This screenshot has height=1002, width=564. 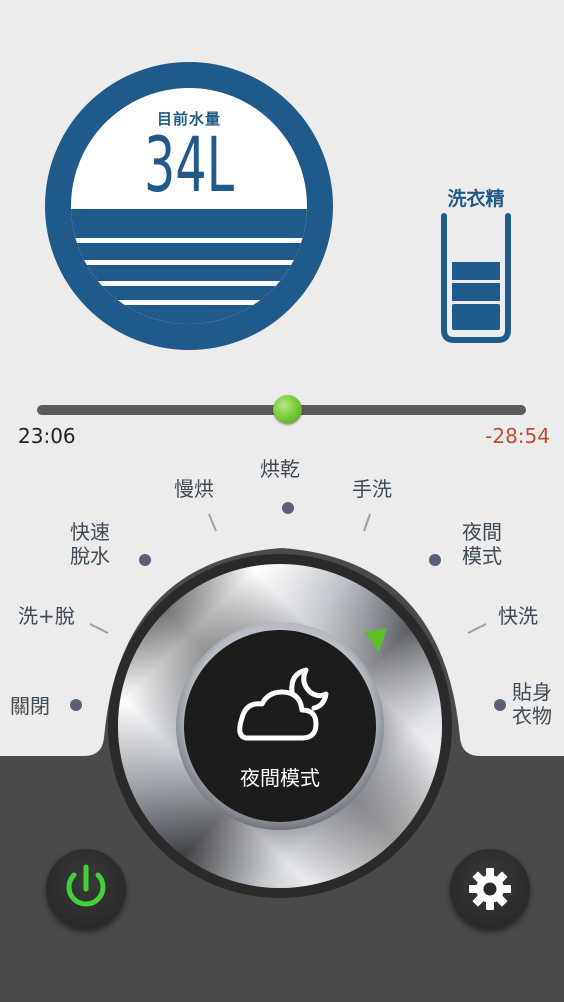 What do you see at coordinates (86, 885) in the screenshot?
I see `power-icon` at bounding box center [86, 885].